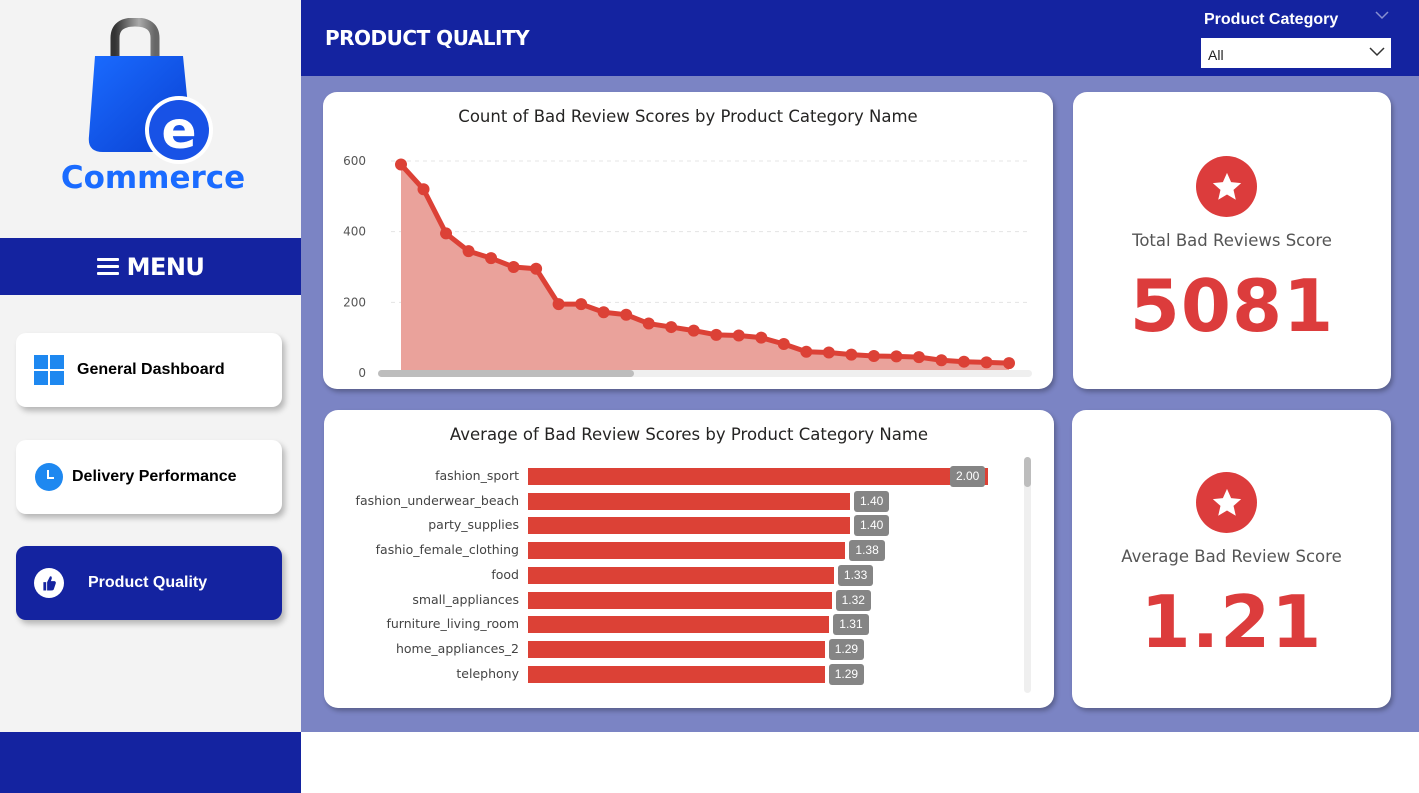 The height and width of the screenshot is (793, 1419). Describe the element at coordinates (153, 178) in the screenshot. I see `svg-text: Commerce` at that location.